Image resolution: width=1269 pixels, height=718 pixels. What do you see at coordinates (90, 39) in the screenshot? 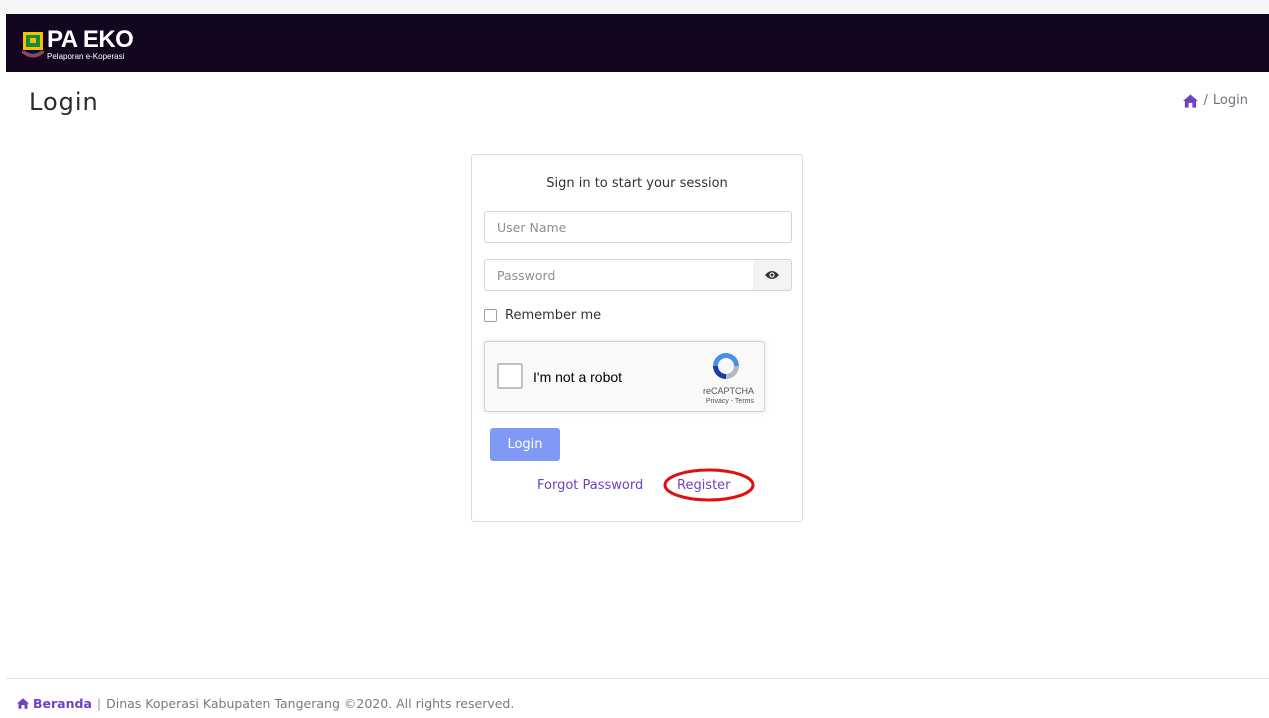
I see `brand-title: PA EKO` at bounding box center [90, 39].